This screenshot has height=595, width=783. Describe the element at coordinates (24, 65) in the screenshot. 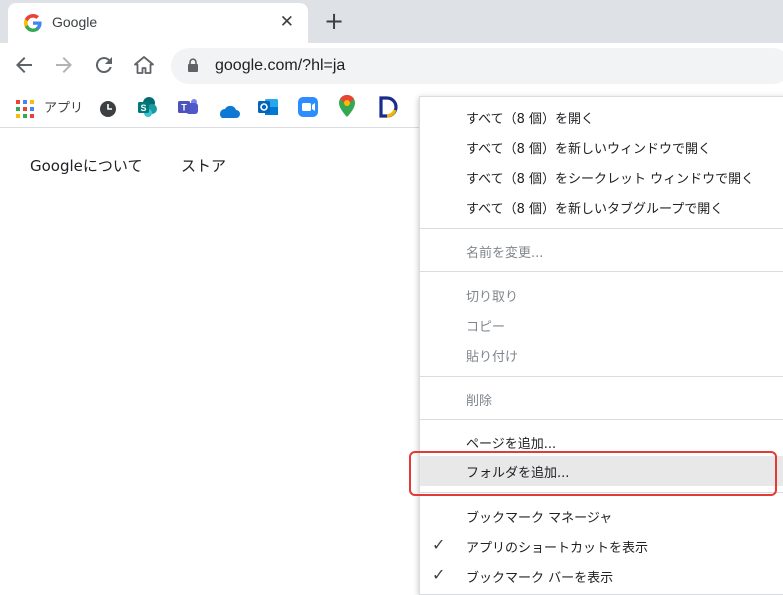

I see `back-arrow-icon` at that location.